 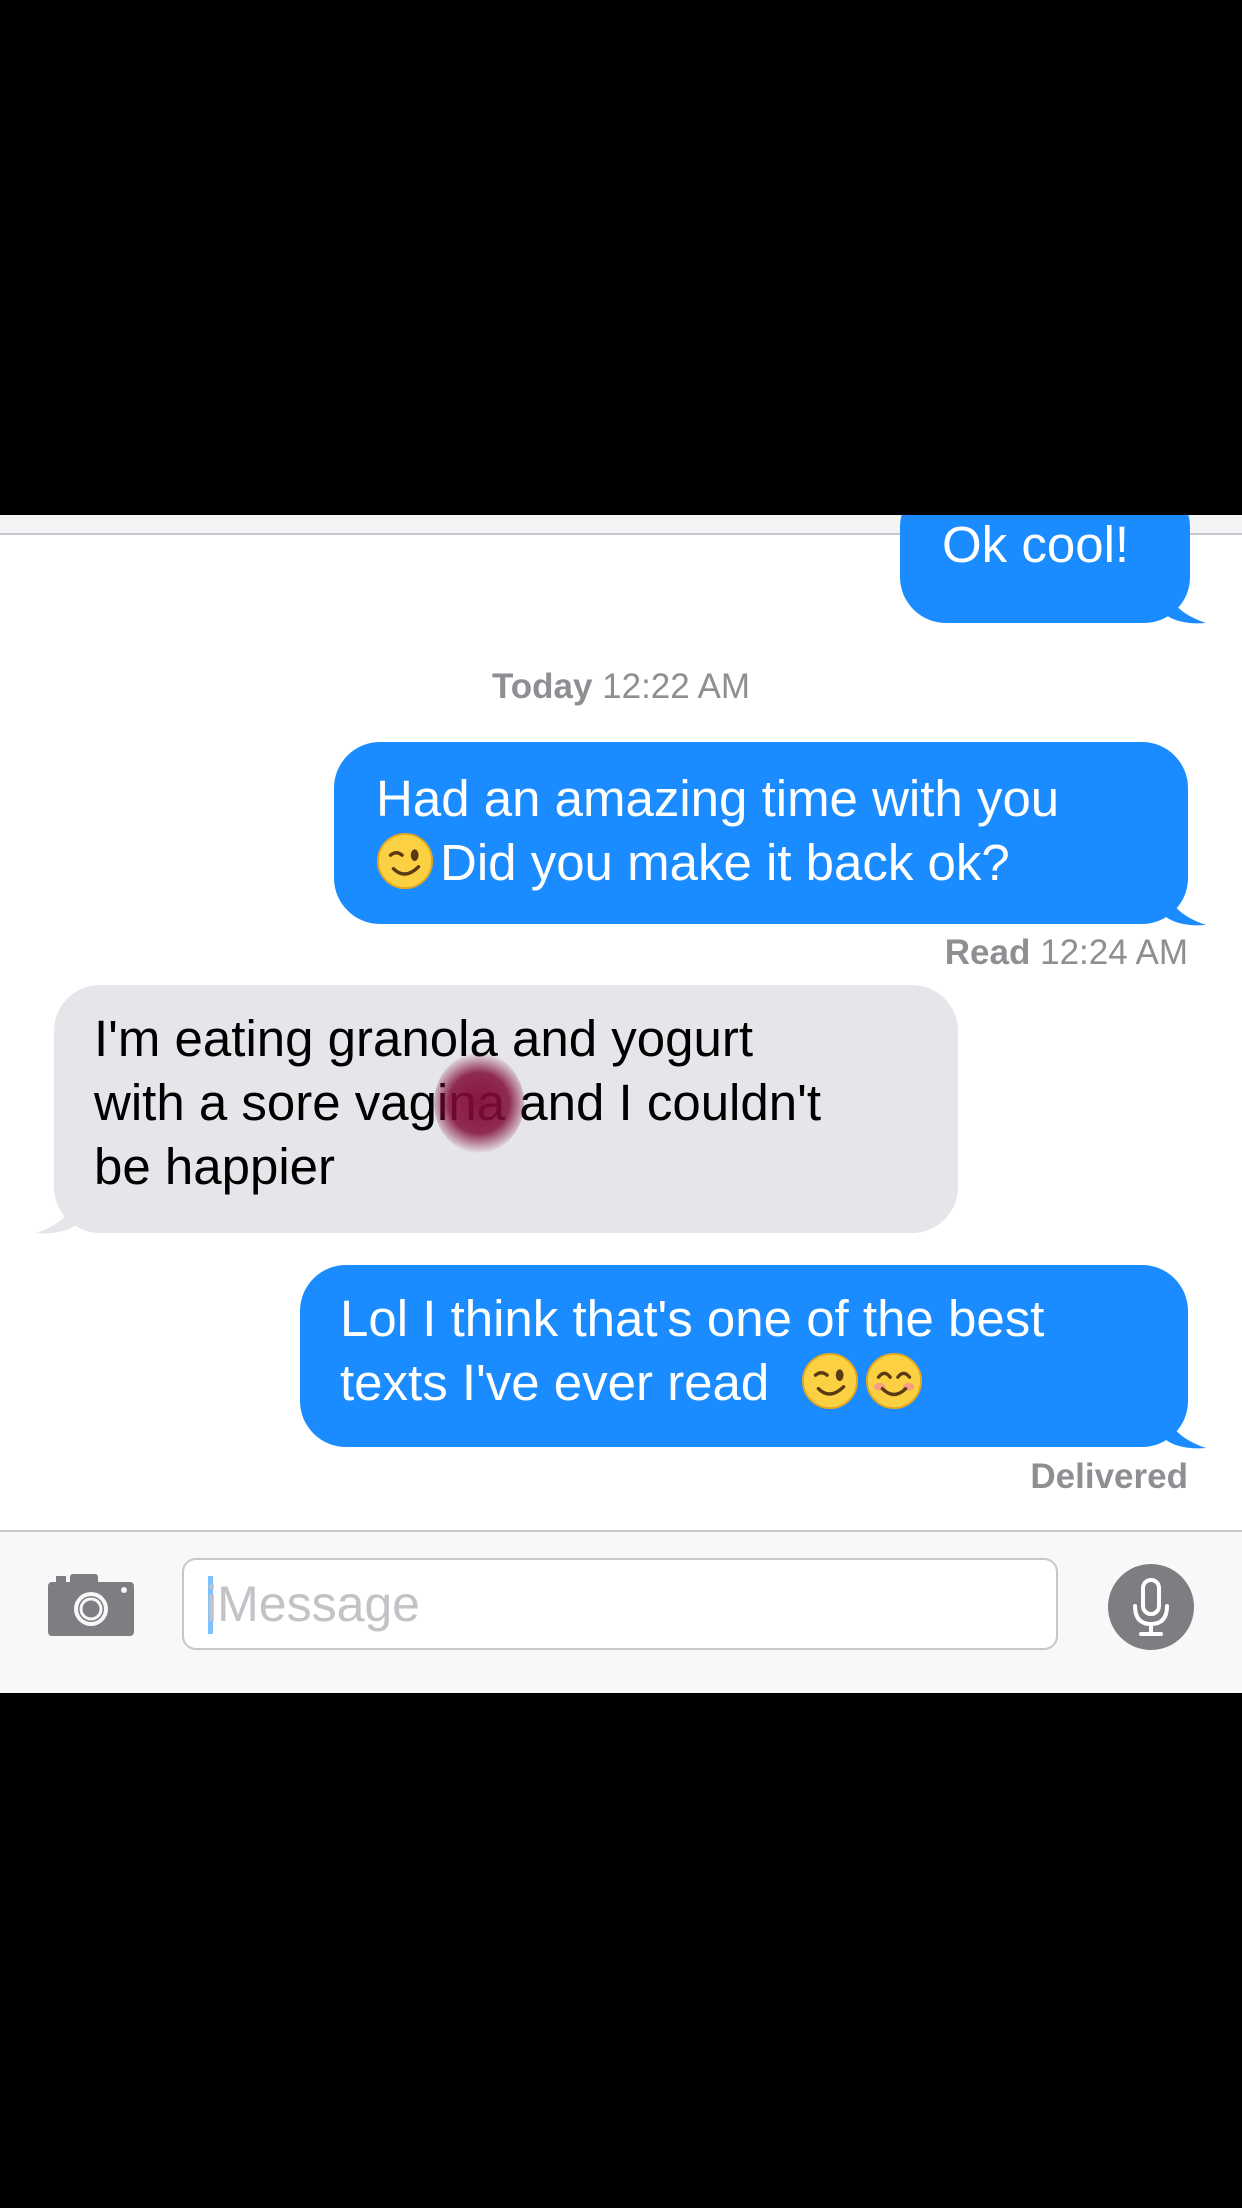 What do you see at coordinates (423, 1038) in the screenshot?
I see `message-text-line: I'm eating granola and yogurt` at bounding box center [423, 1038].